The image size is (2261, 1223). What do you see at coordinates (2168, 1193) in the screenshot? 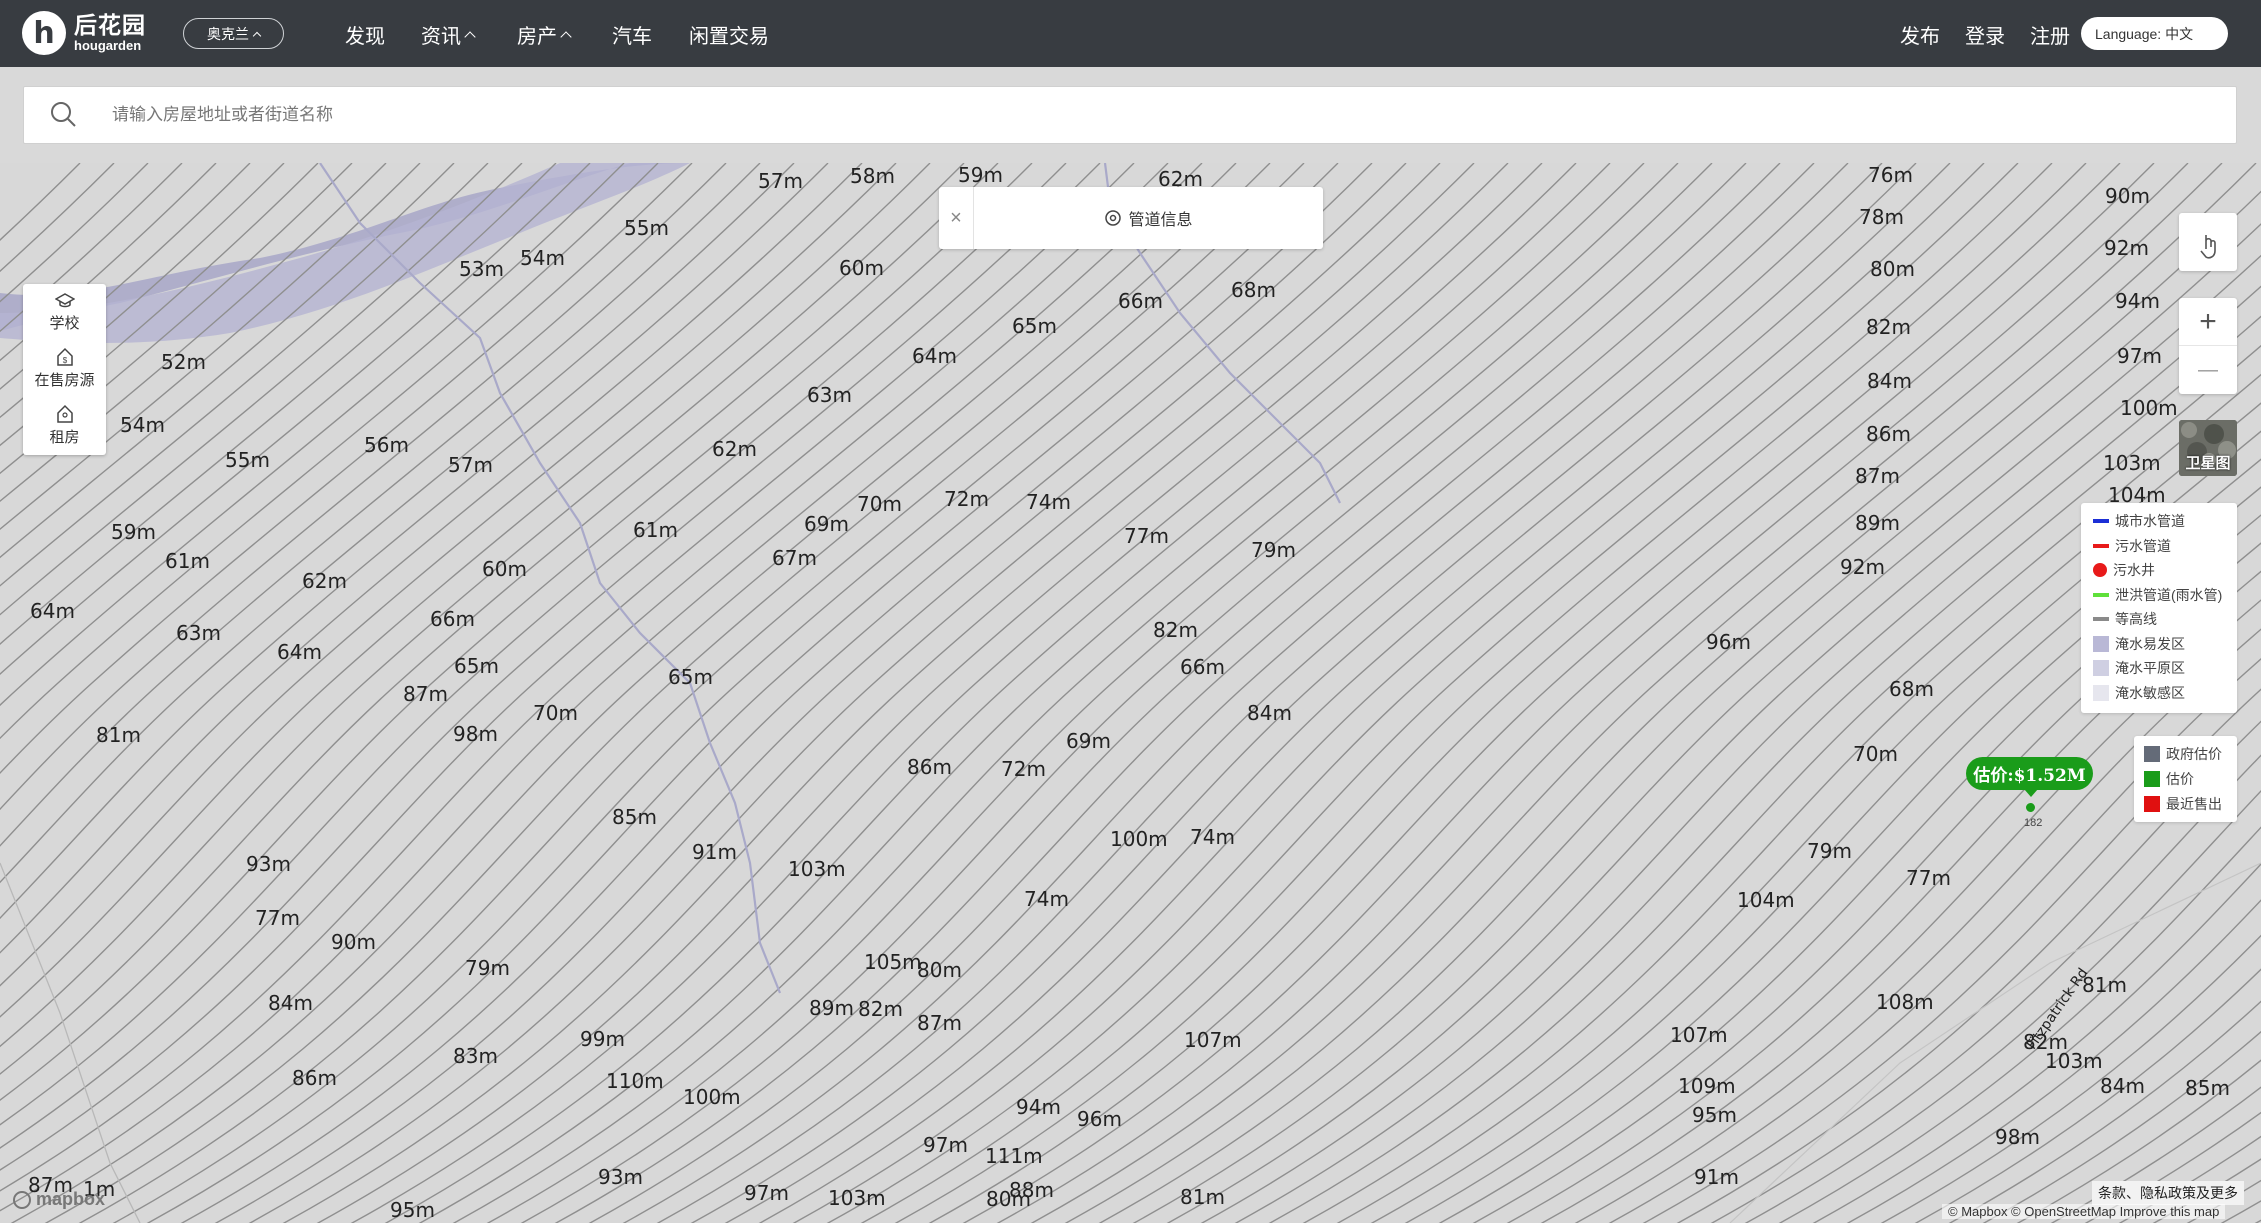
I see `terms-link: 条款、隐私政策及更多` at bounding box center [2168, 1193].